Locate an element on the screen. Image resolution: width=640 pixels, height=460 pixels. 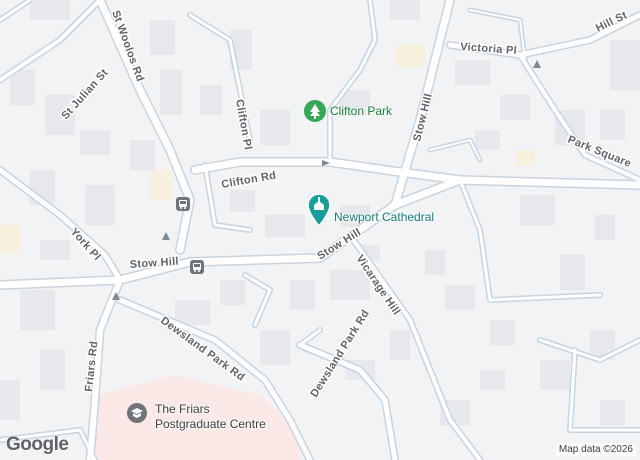
road-label-stow-hill-north: Stow Hill is located at coordinates (423, 117).